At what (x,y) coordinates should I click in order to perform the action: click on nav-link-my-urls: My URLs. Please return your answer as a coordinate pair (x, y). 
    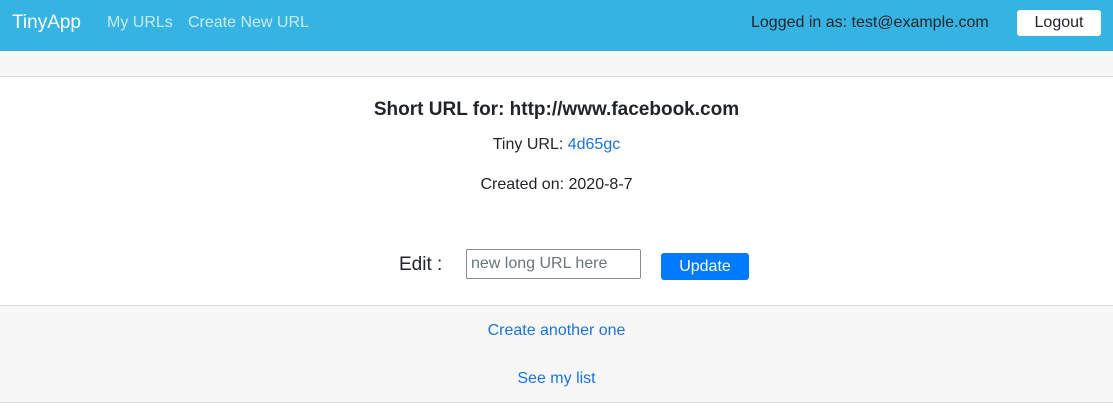
    Looking at the image, I should click on (140, 23).